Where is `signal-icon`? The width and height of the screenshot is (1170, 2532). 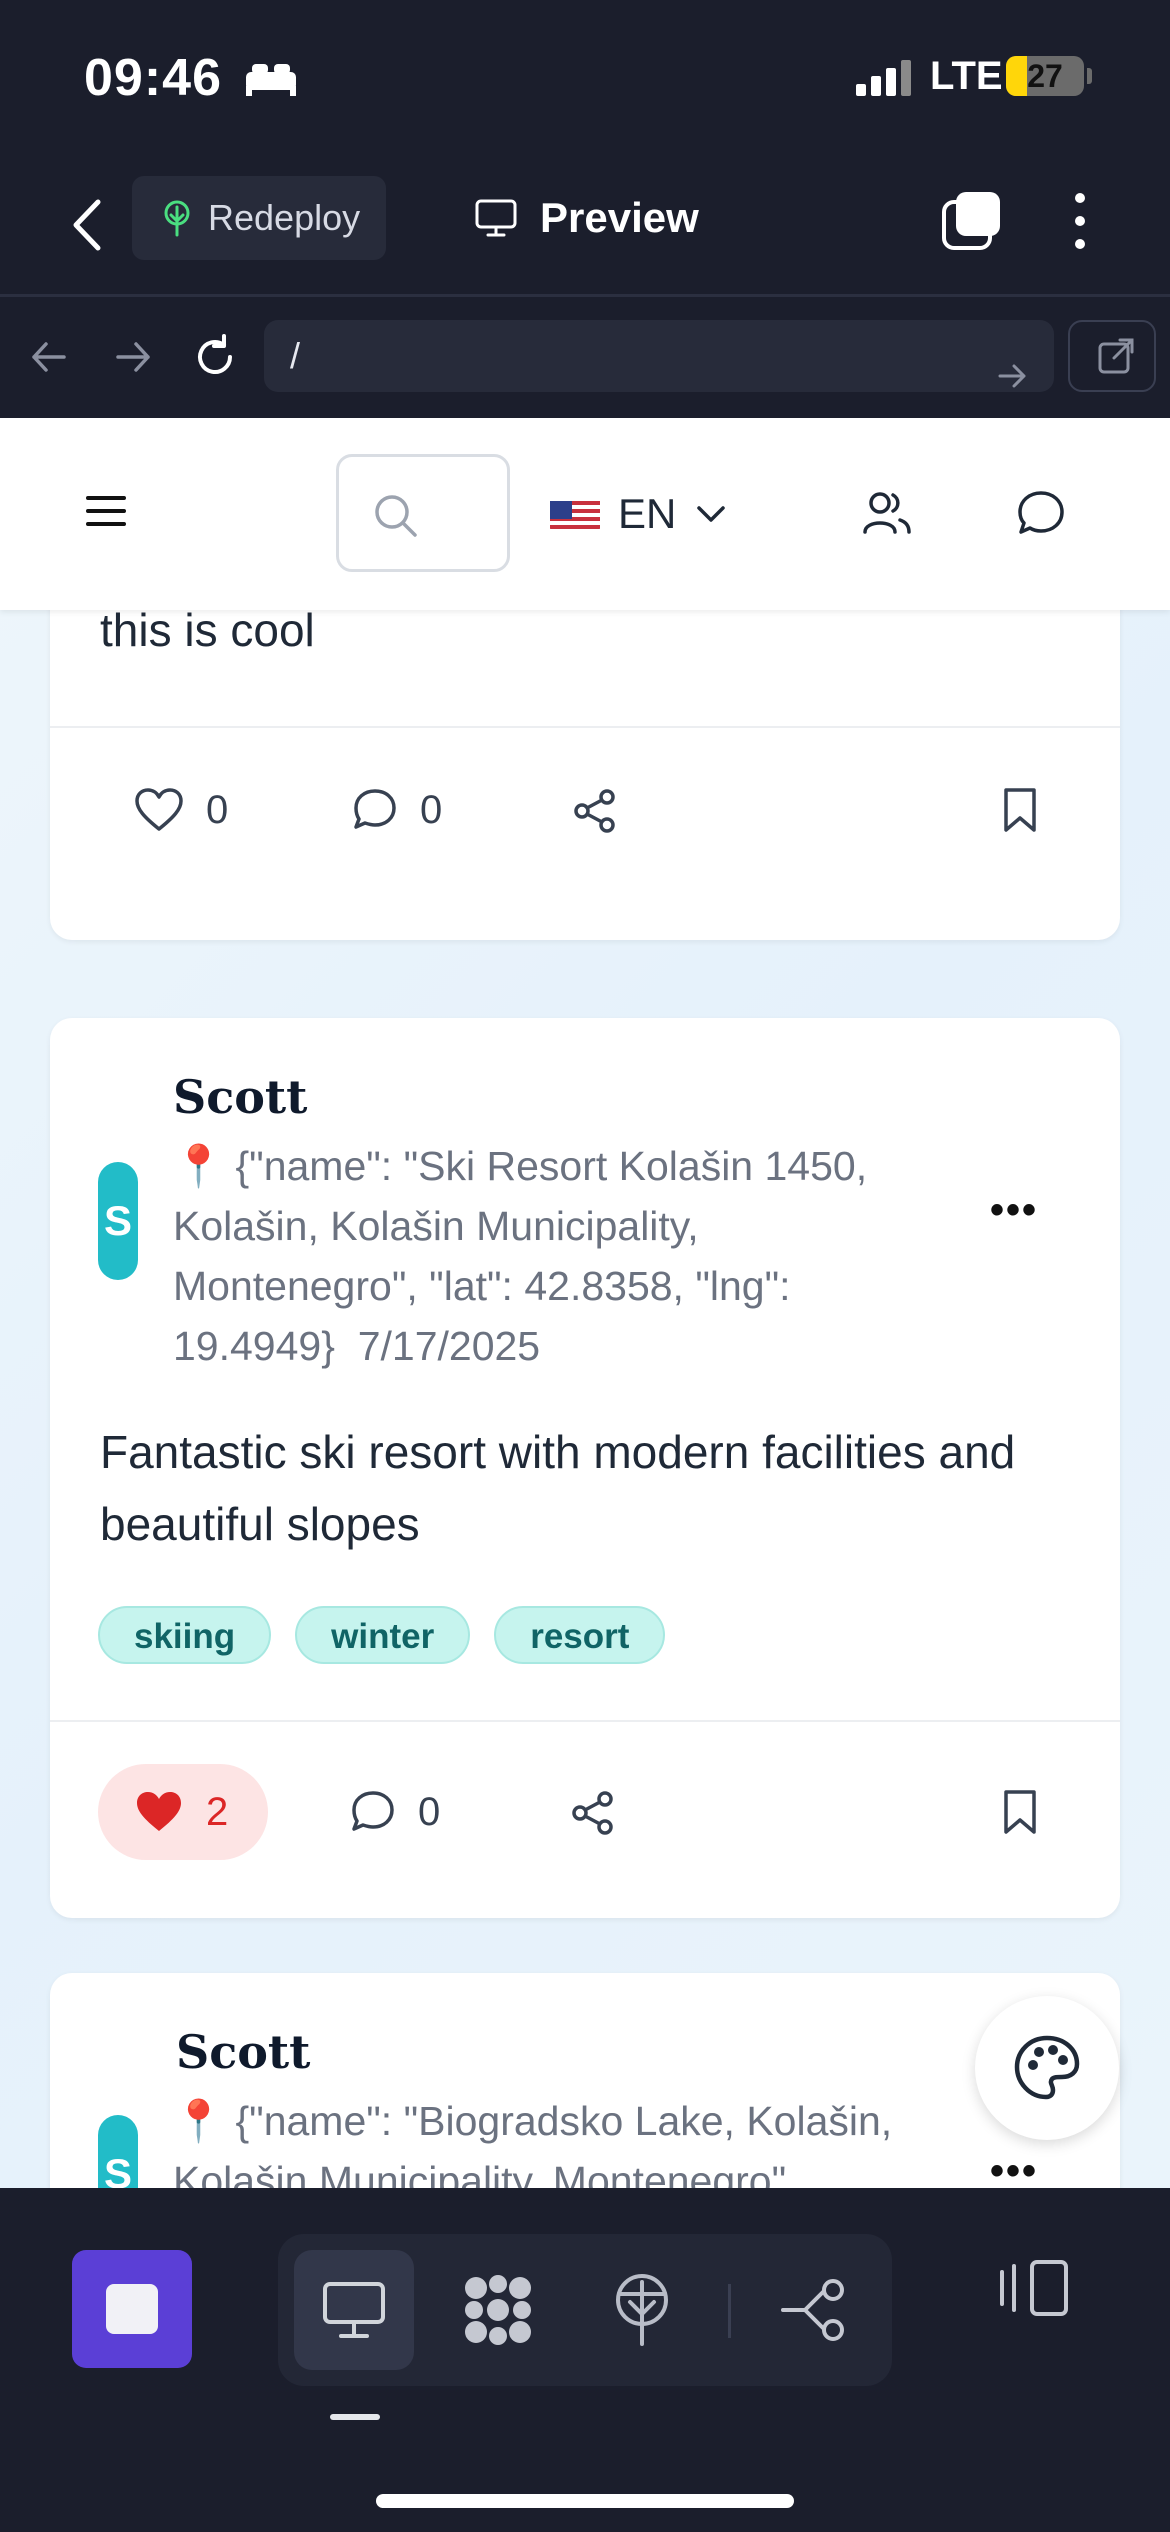 signal-icon is located at coordinates (883, 78).